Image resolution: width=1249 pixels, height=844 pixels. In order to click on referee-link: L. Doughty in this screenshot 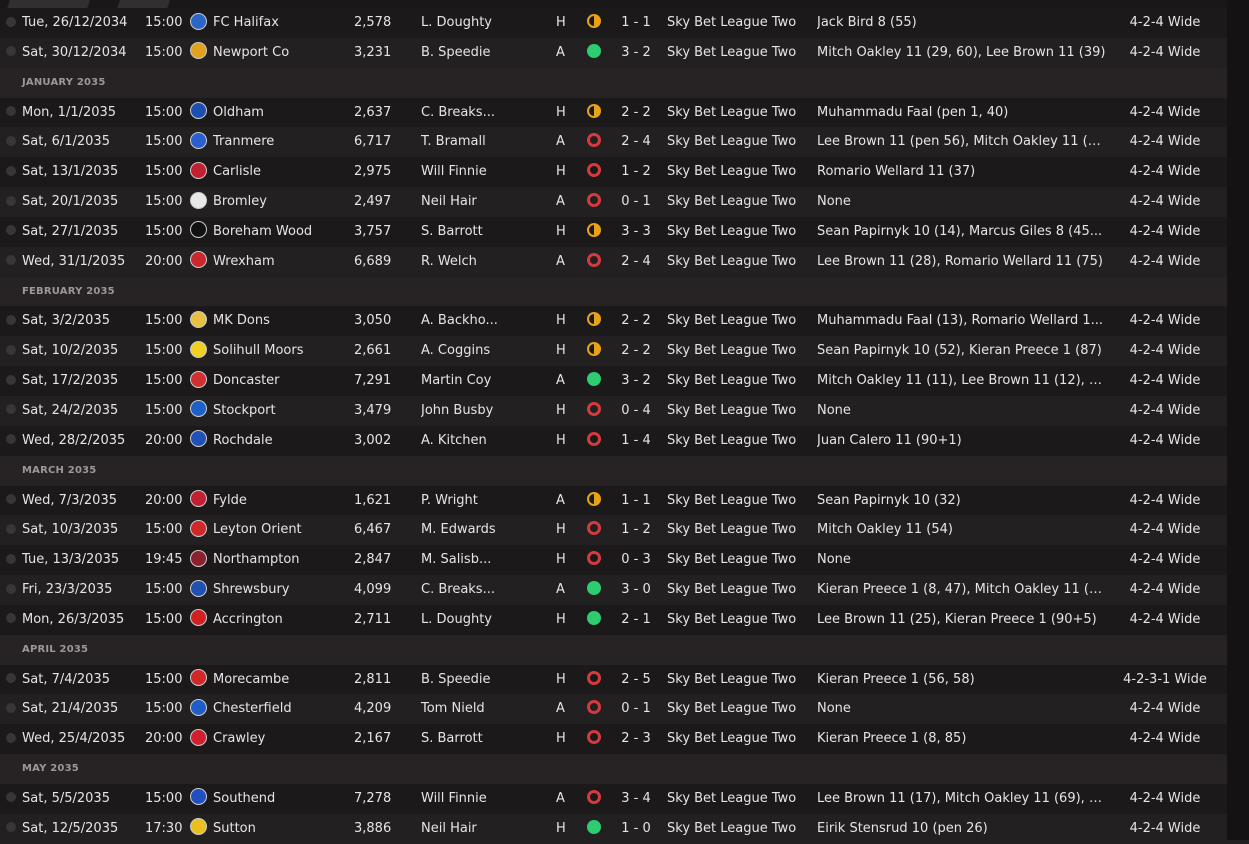, I will do `click(483, 620)`.